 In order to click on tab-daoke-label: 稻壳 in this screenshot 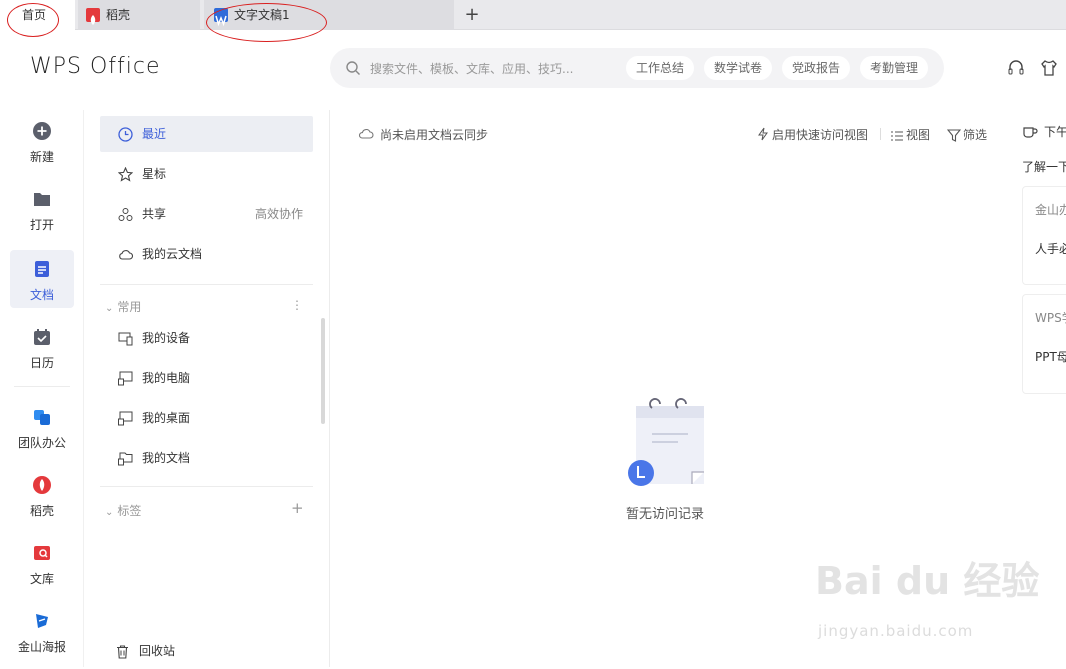, I will do `click(118, 15)`.